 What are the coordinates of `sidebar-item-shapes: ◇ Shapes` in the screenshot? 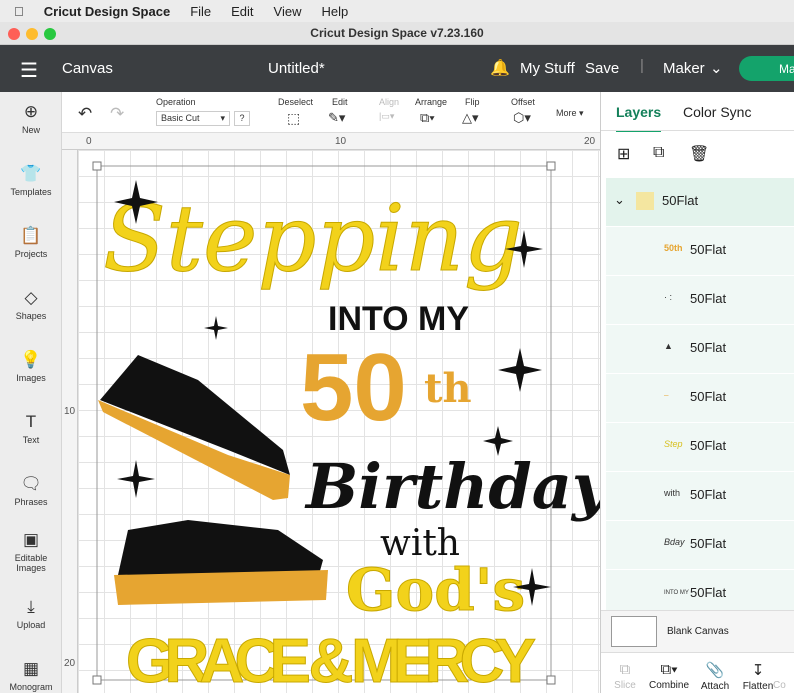 It's located at (31, 304).